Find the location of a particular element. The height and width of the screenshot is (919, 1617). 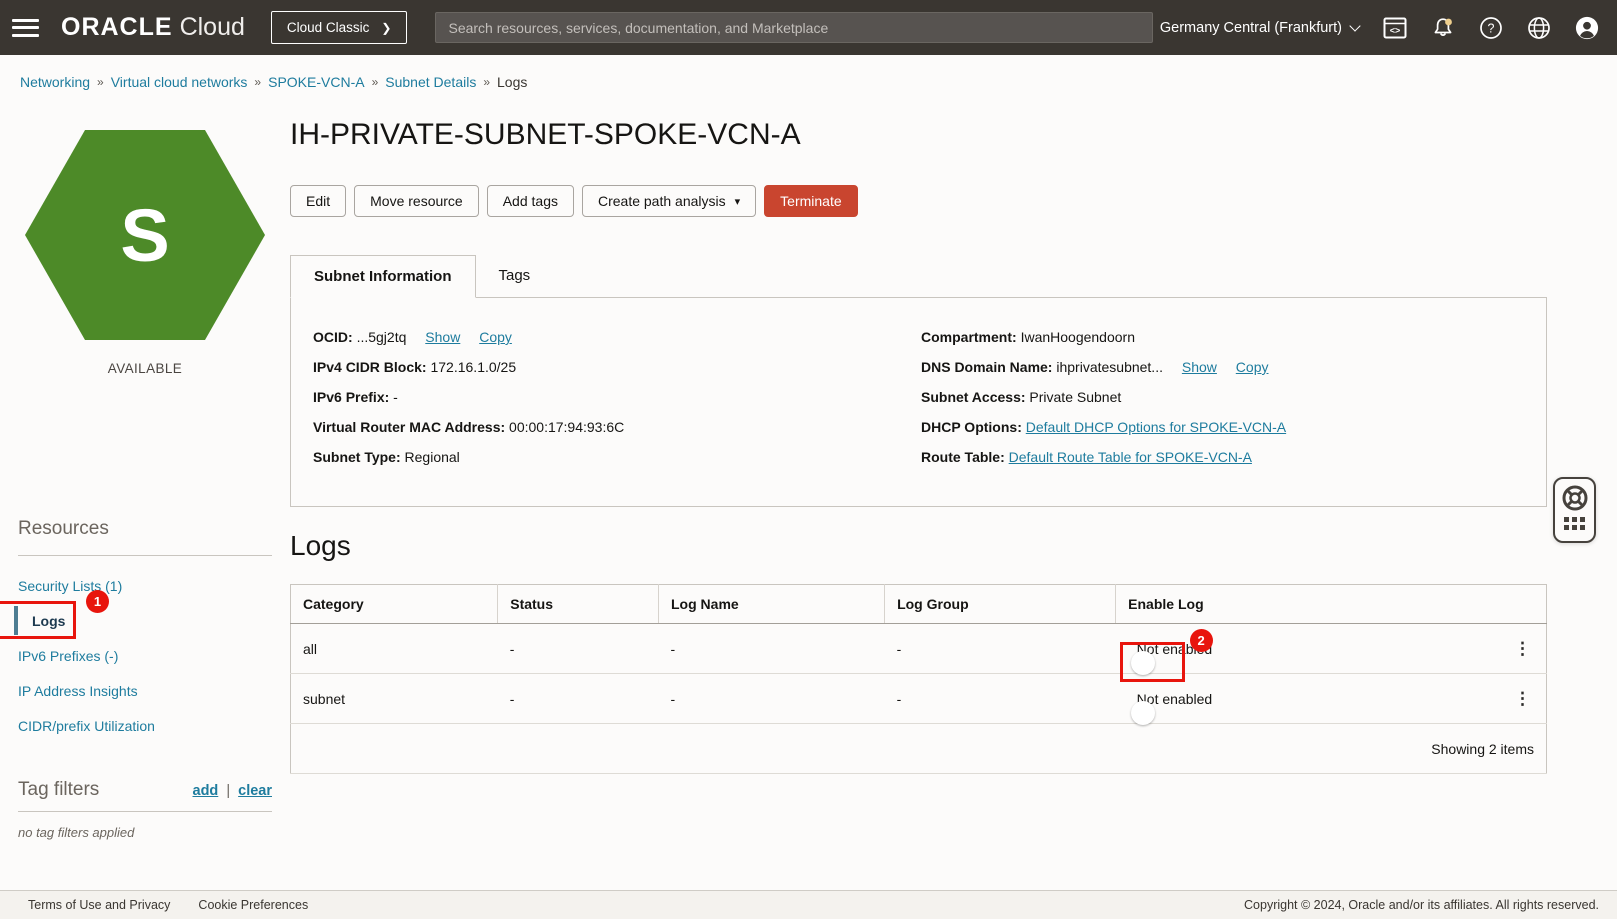

add-tags-button: Add tags is located at coordinates (530, 201).